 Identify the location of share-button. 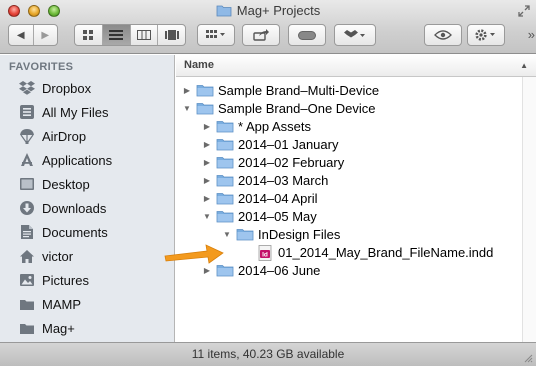
(261, 35).